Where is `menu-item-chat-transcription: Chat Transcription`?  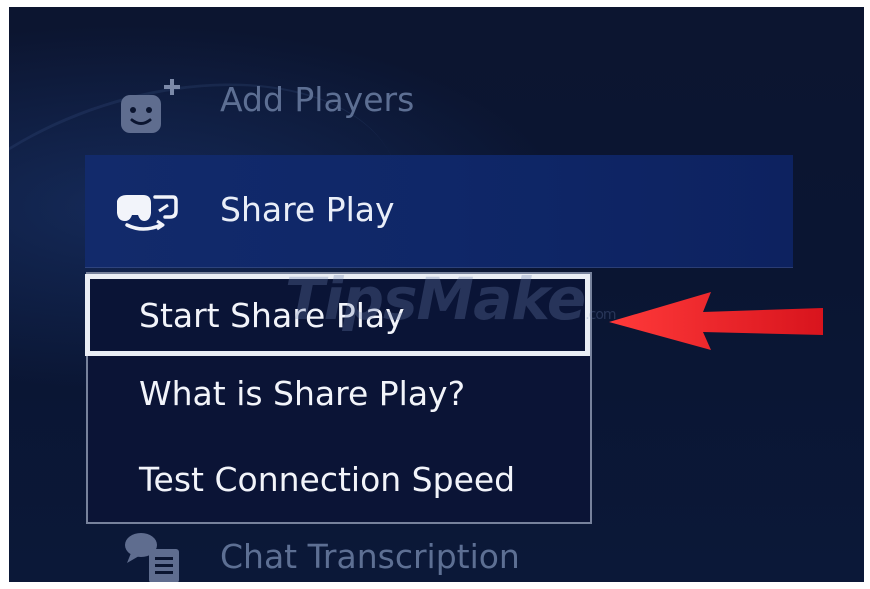
menu-item-chat-transcription: Chat Transcription is located at coordinates (436, 549).